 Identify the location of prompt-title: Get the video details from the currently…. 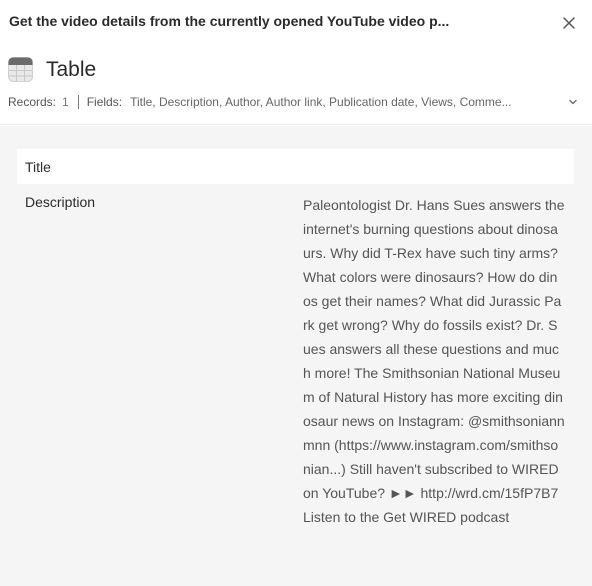
(229, 21).